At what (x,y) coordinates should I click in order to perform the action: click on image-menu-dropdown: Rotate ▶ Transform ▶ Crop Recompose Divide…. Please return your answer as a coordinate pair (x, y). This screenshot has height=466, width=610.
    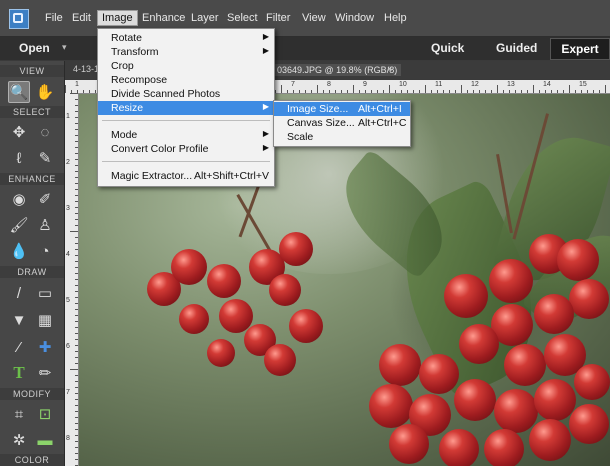
    Looking at the image, I should click on (186, 107).